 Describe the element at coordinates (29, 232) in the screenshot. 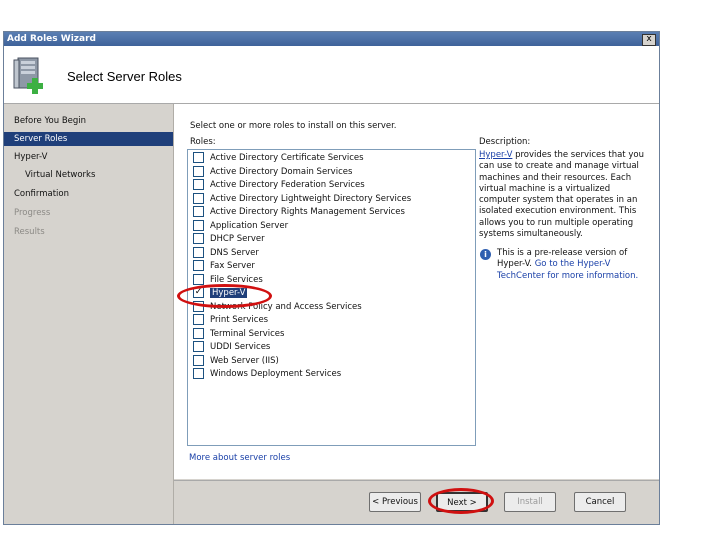

I see `sidebar-item-results: Results` at that location.